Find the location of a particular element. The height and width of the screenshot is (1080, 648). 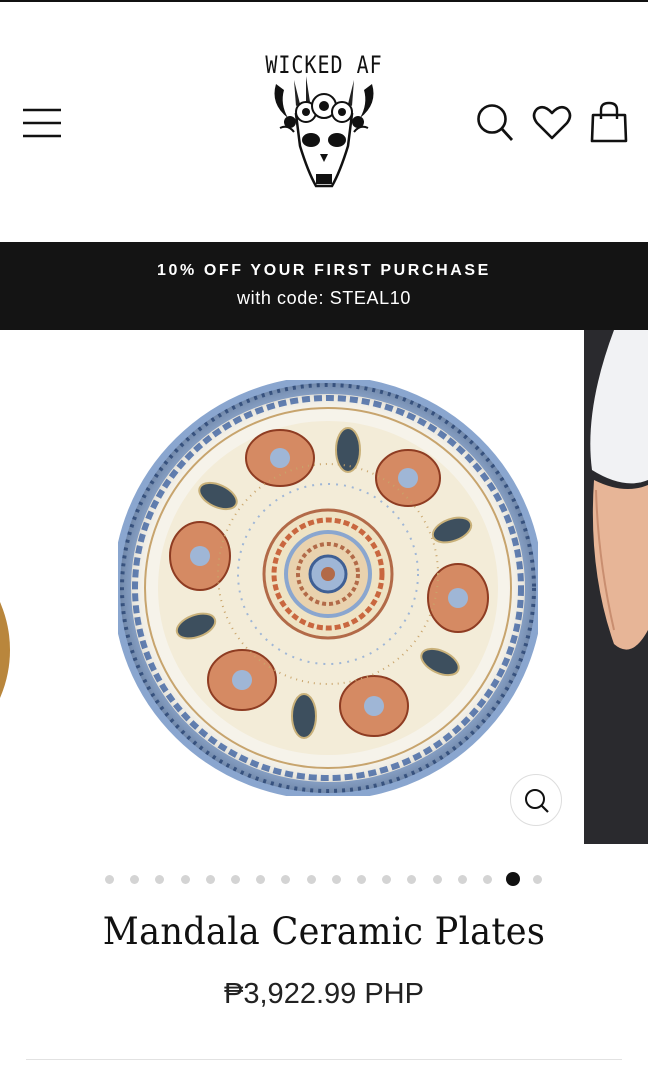

gallery-pagination is located at coordinates (324, 879).